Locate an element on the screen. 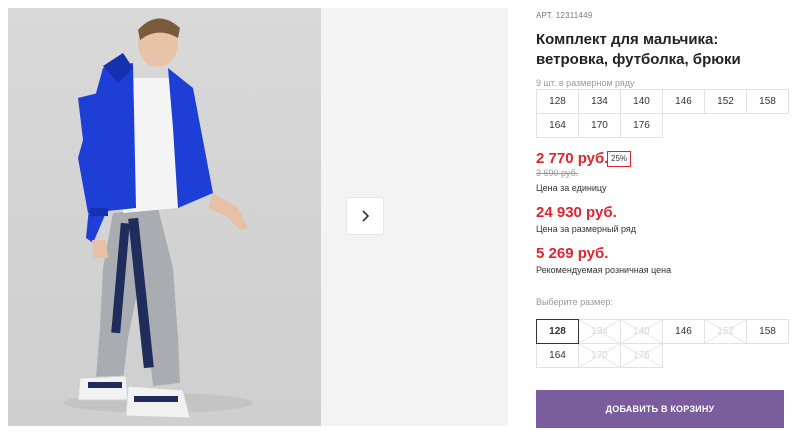 The width and height of the screenshot is (800, 434). chevron-right-icon is located at coordinates (366, 216).